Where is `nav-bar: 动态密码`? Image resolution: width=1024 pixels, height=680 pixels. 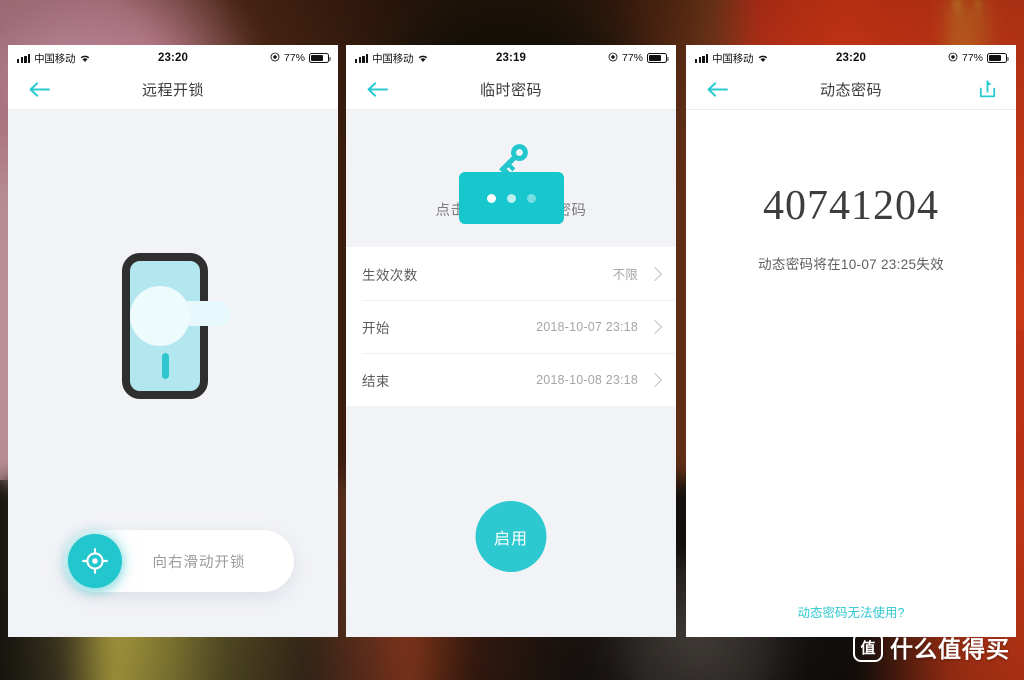 nav-bar: 动态密码 is located at coordinates (851, 89).